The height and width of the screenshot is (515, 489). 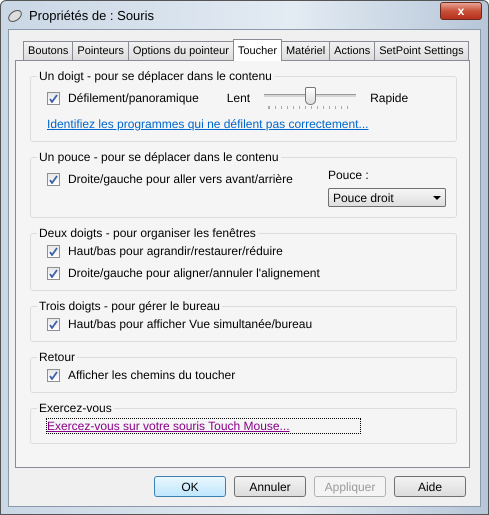 What do you see at coordinates (92, 15) in the screenshot?
I see `window-title: Propriétés de : Souris` at bounding box center [92, 15].